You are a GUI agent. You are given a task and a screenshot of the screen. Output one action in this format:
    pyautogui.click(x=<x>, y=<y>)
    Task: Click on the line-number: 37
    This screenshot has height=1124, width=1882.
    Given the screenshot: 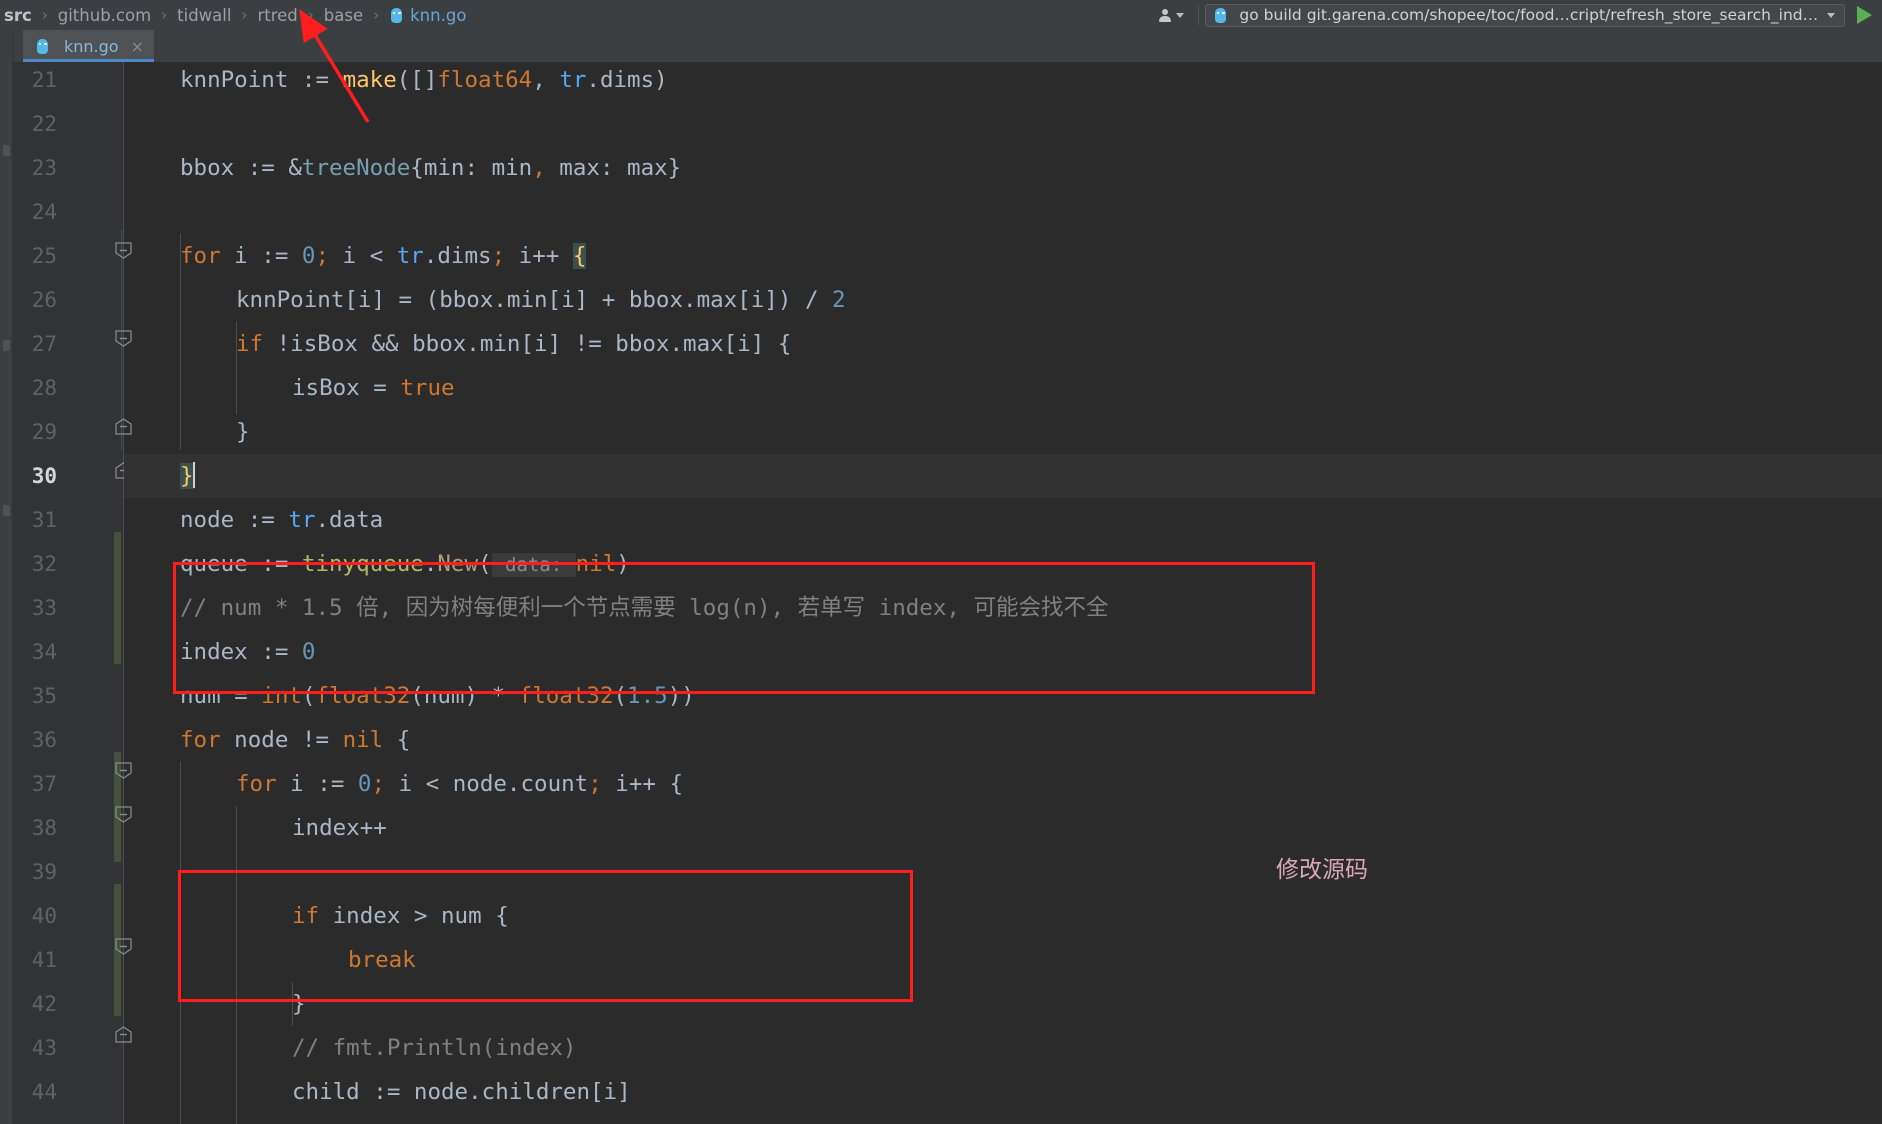 What is the action you would take?
    pyautogui.click(x=44, y=784)
    